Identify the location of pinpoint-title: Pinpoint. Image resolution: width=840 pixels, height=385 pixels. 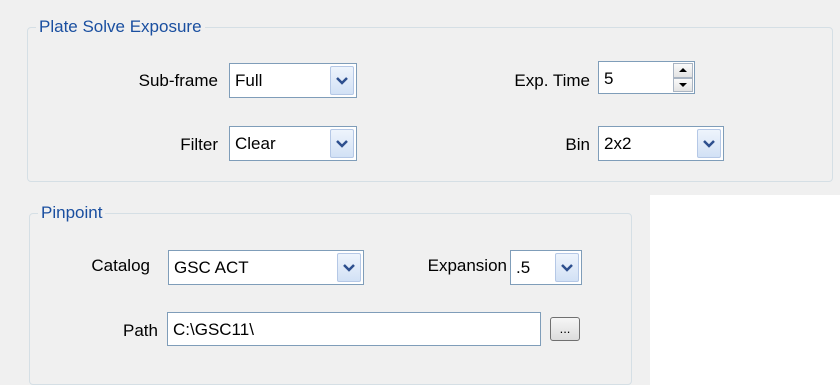
(72, 213).